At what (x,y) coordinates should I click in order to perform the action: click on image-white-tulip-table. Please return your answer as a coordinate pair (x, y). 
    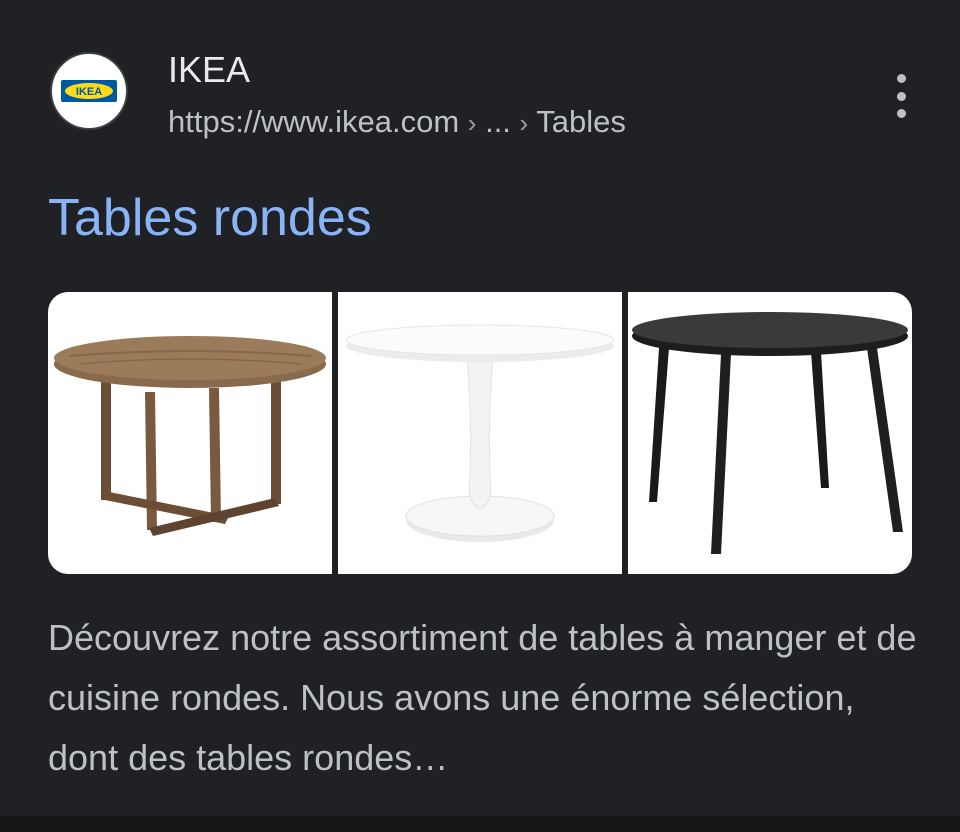
    Looking at the image, I should click on (480, 433).